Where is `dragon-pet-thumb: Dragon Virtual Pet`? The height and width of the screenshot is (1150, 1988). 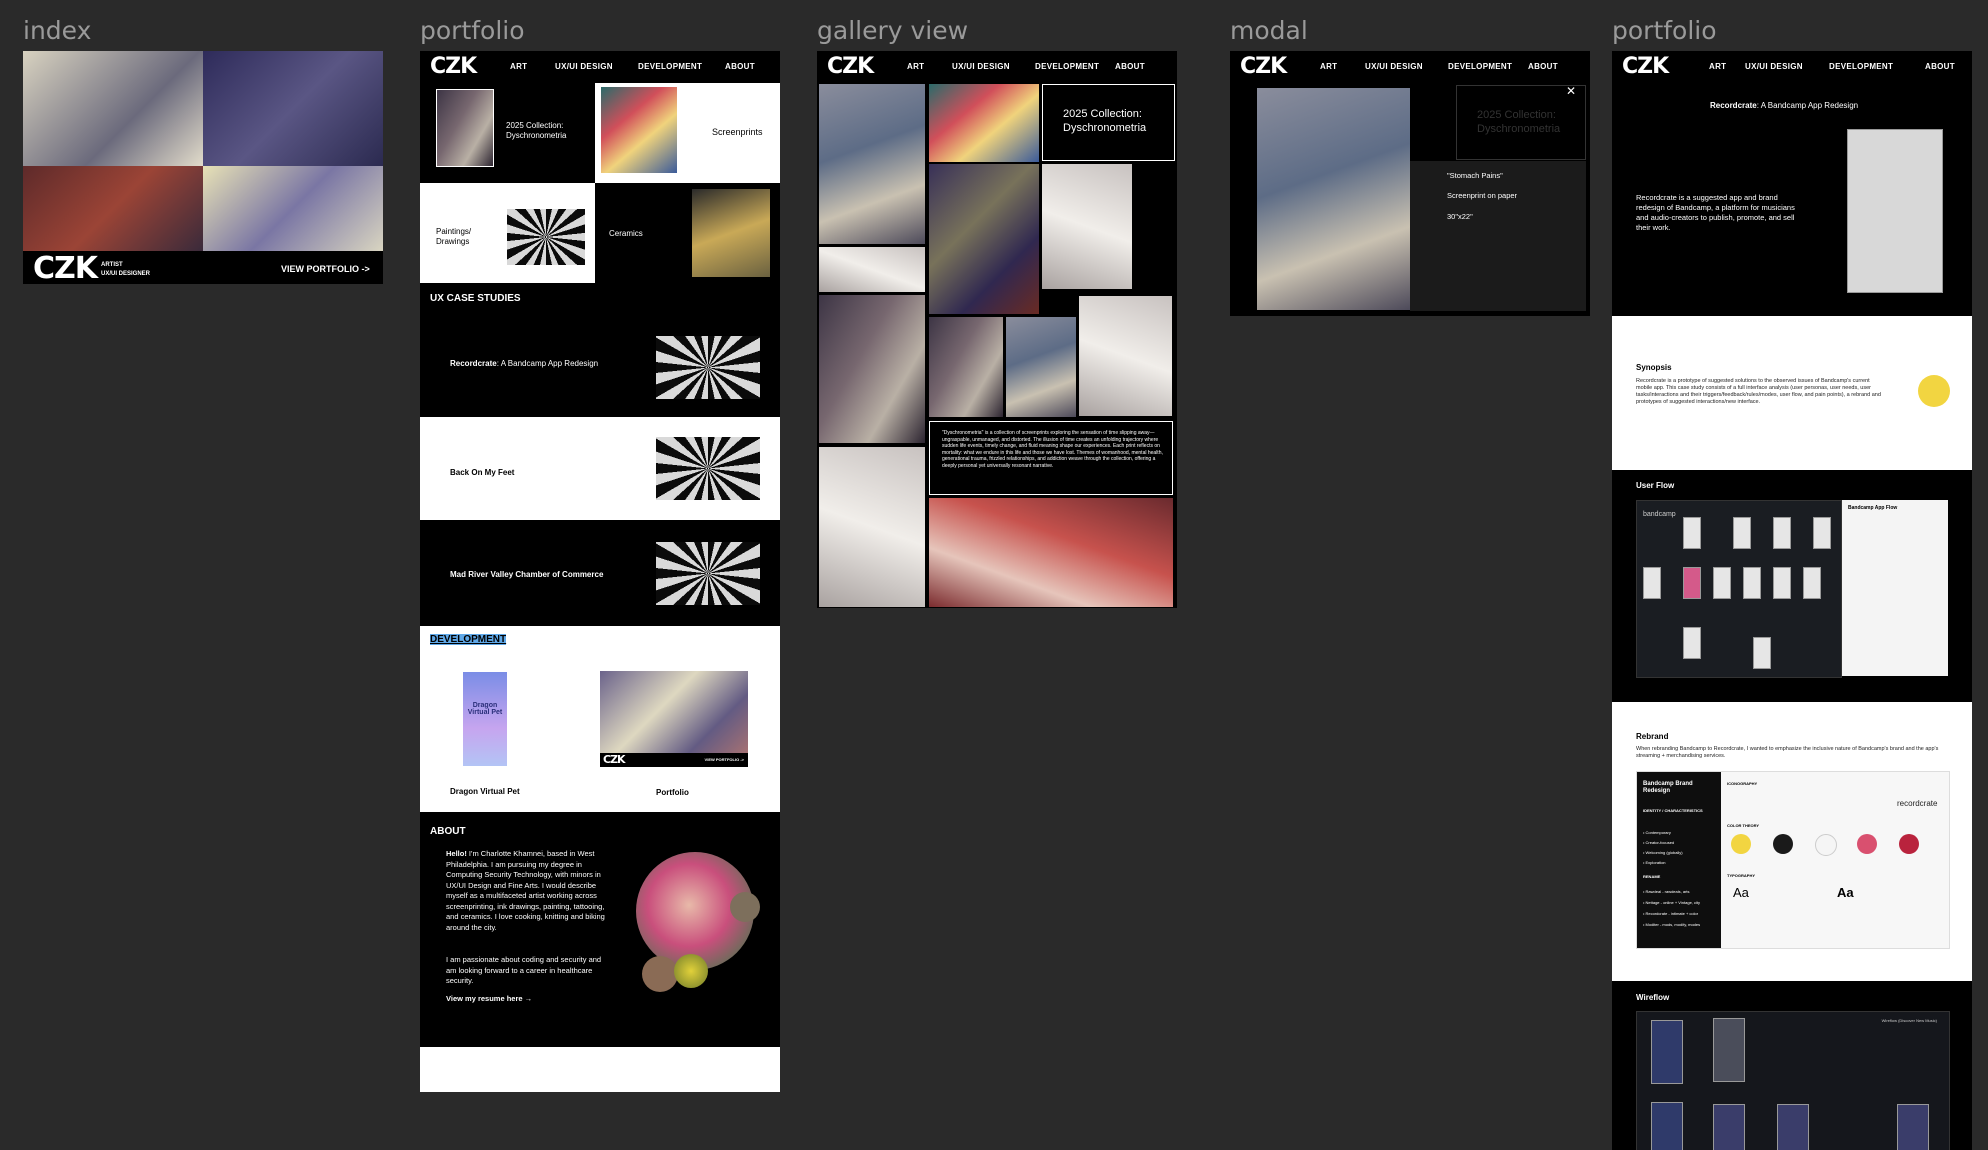
dragon-pet-thumb: Dragon Virtual Pet is located at coordinates (485, 719).